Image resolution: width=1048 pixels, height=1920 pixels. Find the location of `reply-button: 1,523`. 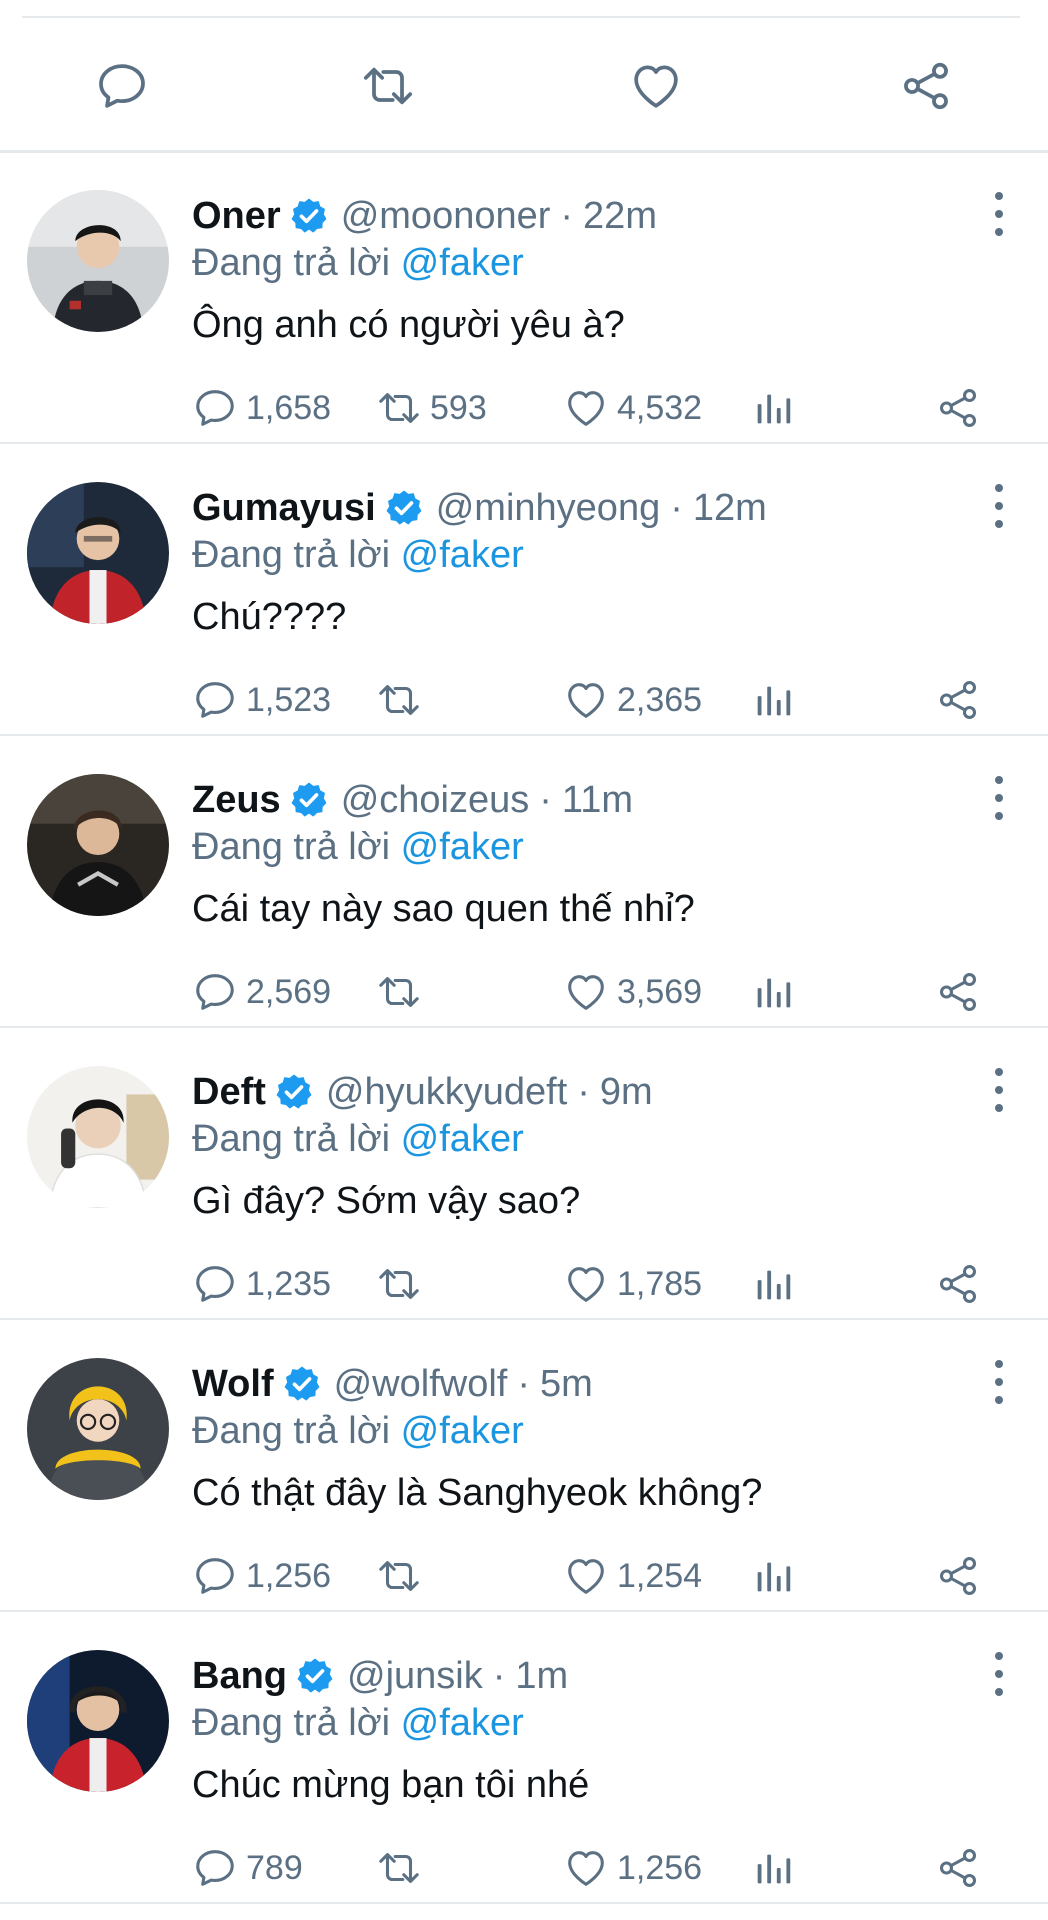

reply-button: 1,523 is located at coordinates (261, 700).